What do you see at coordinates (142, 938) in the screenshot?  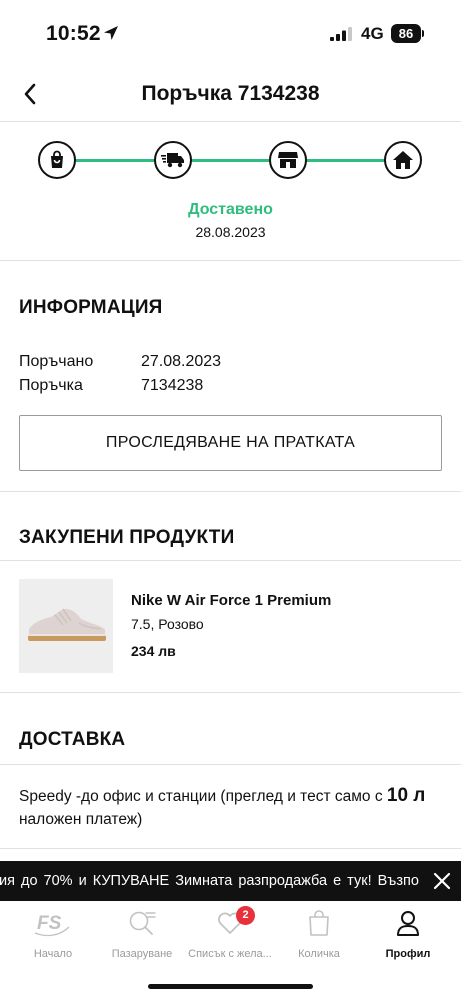 I see `tab-shopping: Пазаруване` at bounding box center [142, 938].